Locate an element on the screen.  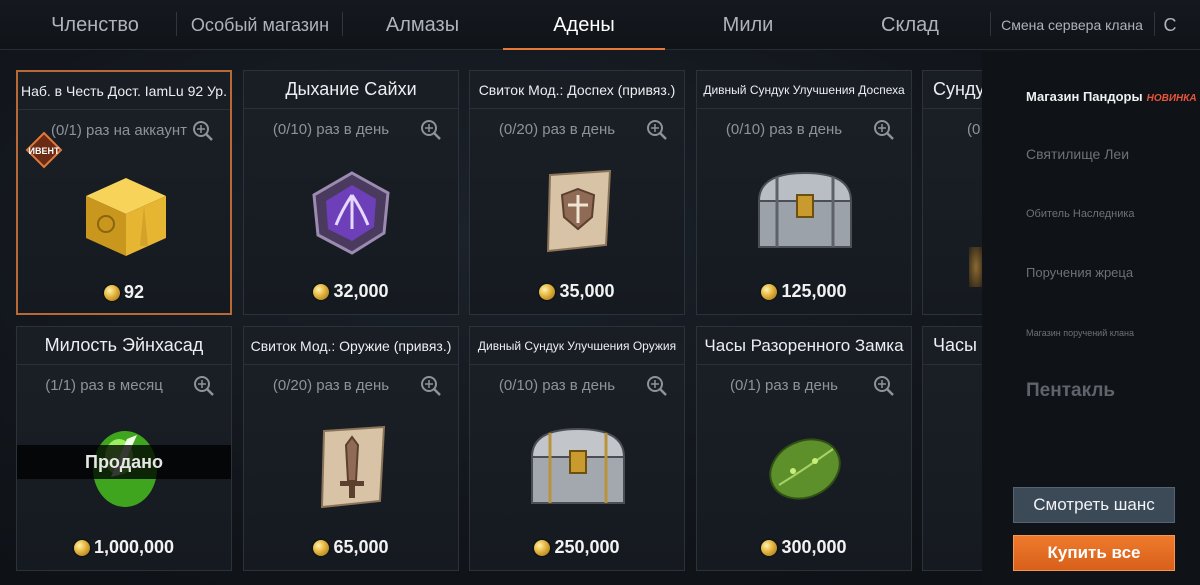
buy-all-button: Купить все is located at coordinates (1094, 553).